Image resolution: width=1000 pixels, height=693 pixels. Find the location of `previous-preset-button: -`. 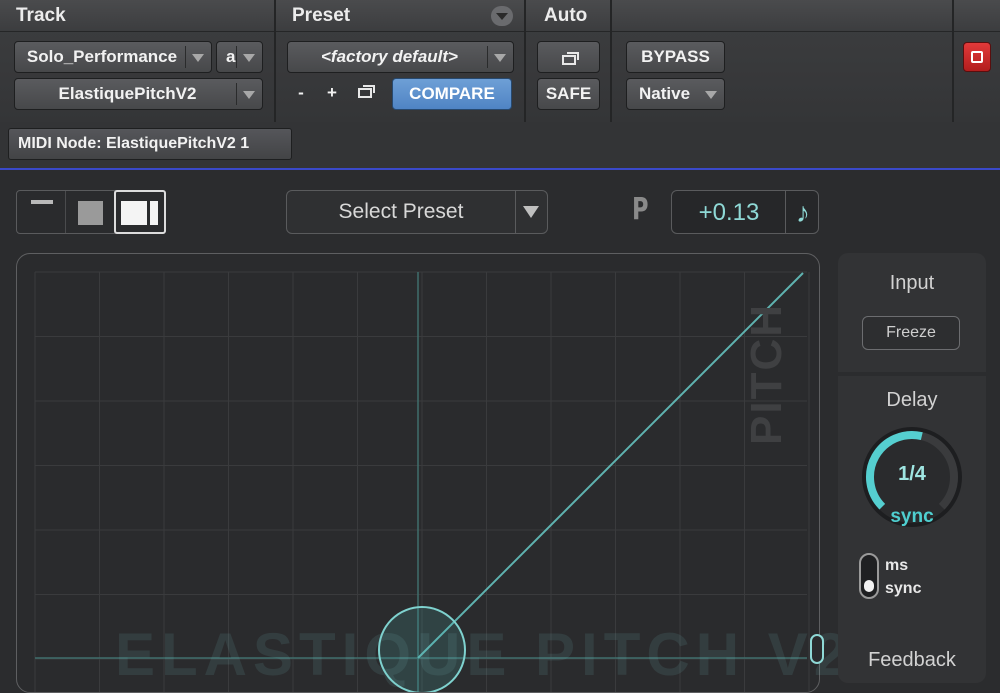

previous-preset-button: - is located at coordinates (301, 94).